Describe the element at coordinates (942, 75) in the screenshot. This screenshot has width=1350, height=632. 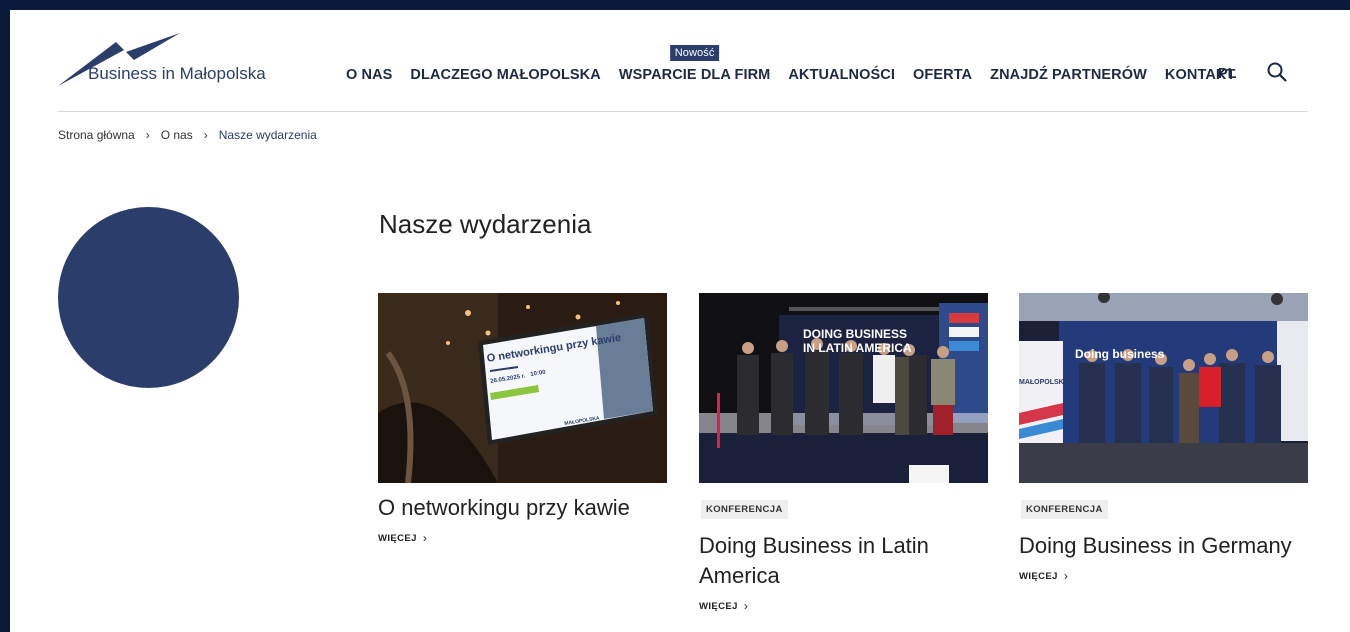
I see `nav-item-oferta: OFERTA` at that location.